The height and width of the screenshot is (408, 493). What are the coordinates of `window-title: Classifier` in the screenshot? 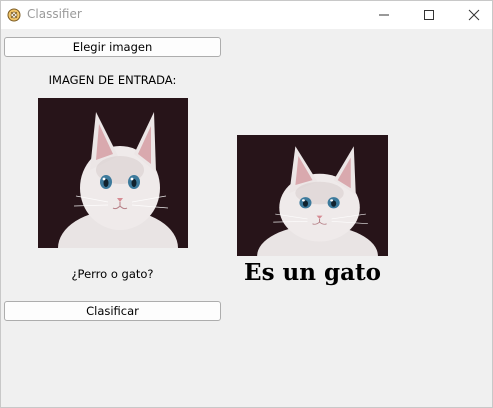 It's located at (54, 14).